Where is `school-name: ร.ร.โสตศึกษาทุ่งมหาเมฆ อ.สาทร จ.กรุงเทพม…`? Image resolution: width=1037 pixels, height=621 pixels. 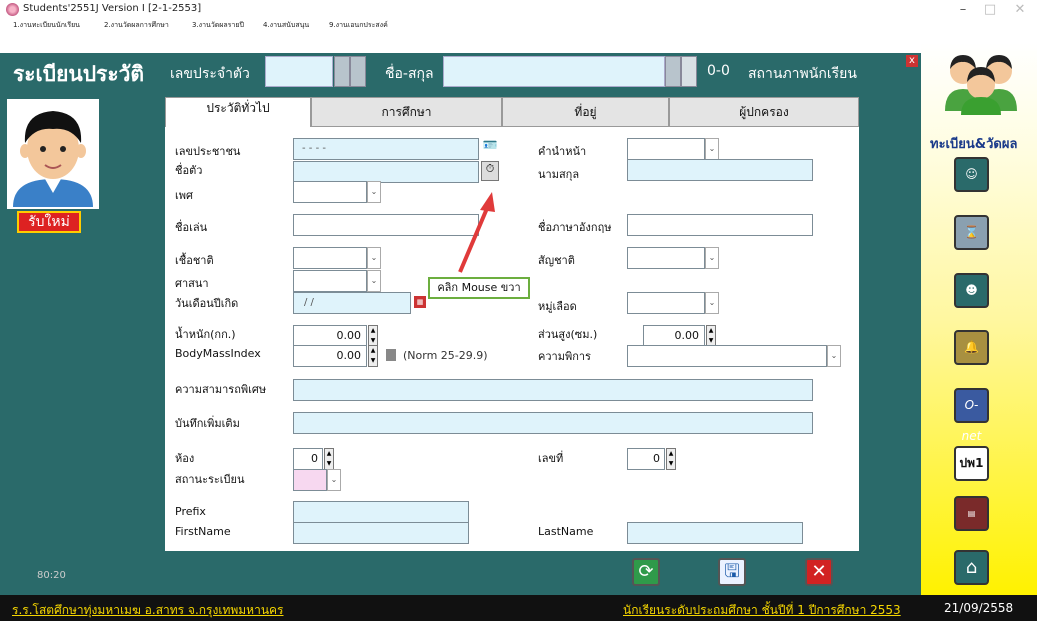
school-name: ร.ร.โสตศึกษาทุ่งมหาเมฆ อ.สาทร จ.กรุงเทพม… is located at coordinates (148, 610).